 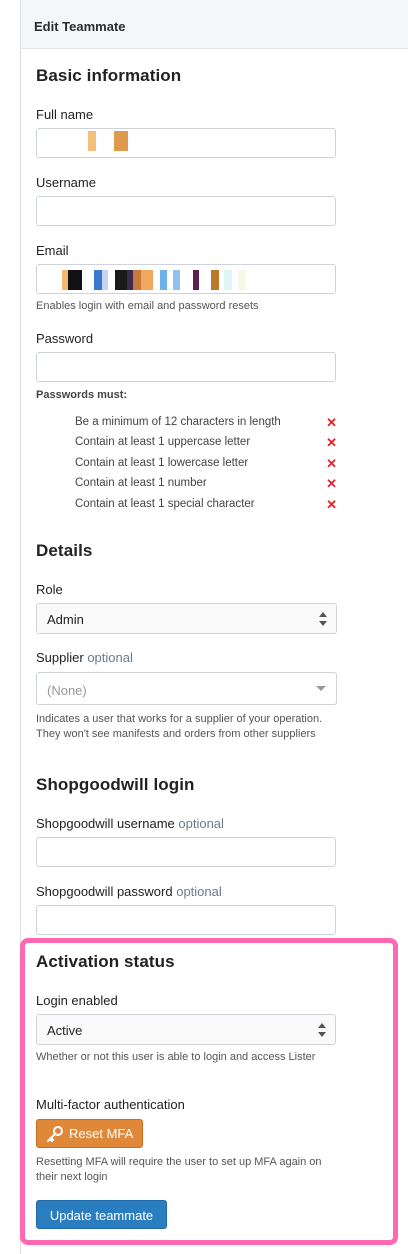 I want to click on role-value: Admin, so click(x=65, y=619).